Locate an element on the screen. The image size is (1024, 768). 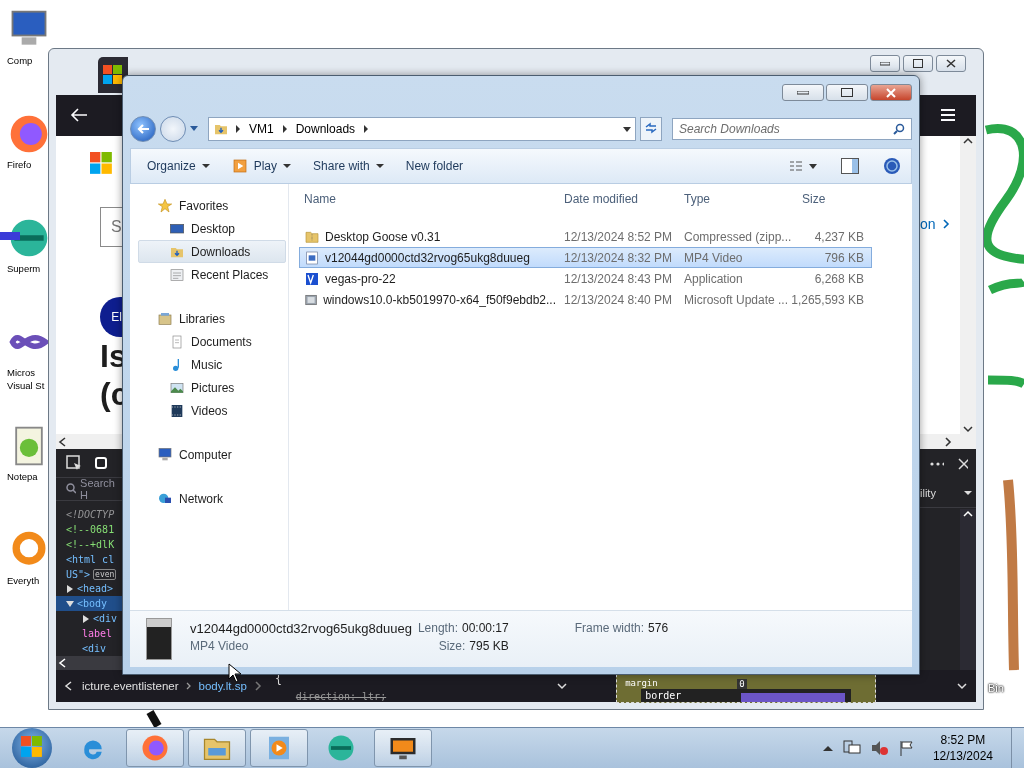
event-badge: even is located at coordinates (105, 574).